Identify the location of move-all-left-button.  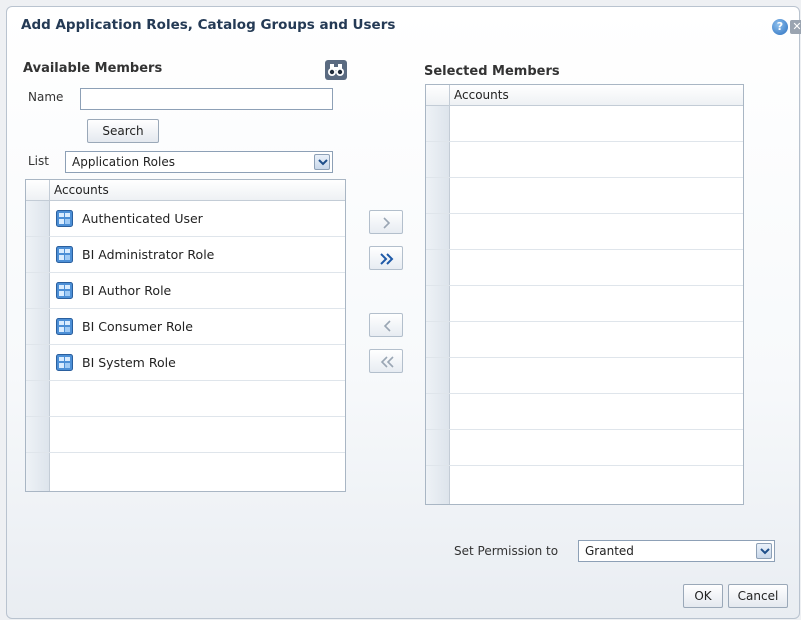
(386, 361).